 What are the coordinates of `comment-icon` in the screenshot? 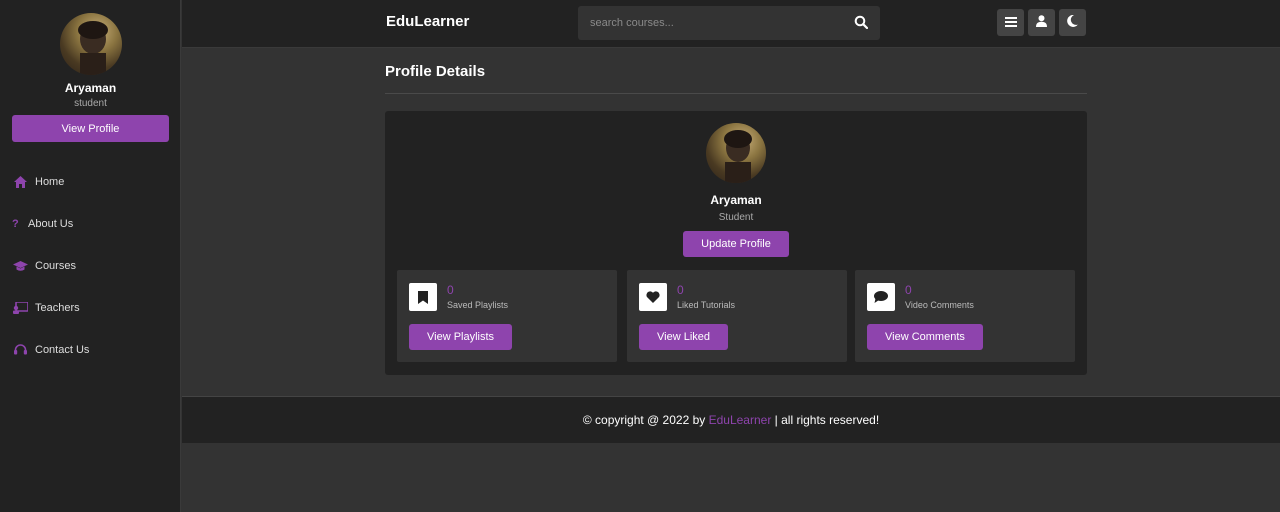 It's located at (881, 297).